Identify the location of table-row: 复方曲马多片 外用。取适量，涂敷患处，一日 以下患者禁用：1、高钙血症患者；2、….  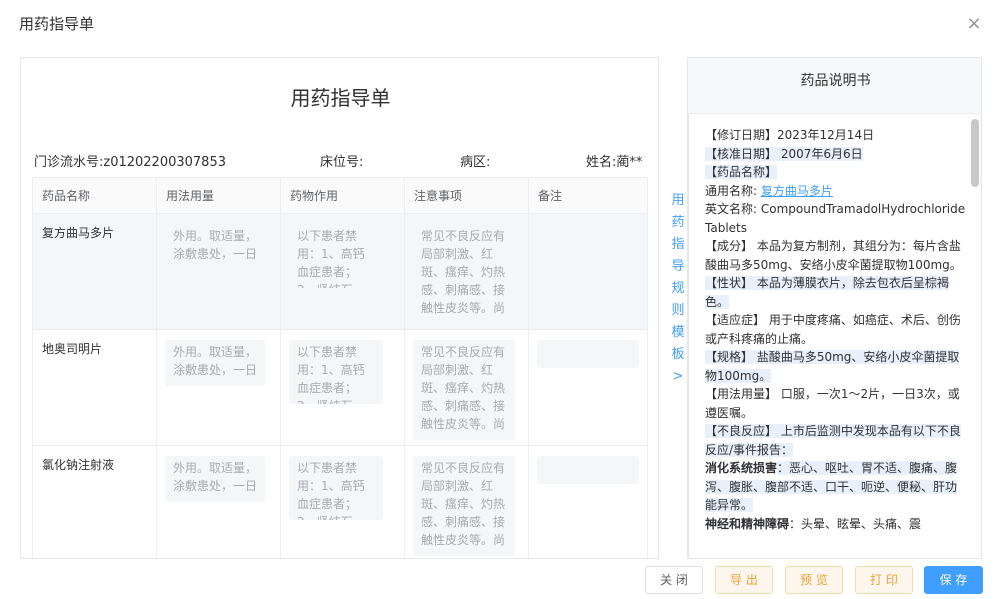
(340, 271).